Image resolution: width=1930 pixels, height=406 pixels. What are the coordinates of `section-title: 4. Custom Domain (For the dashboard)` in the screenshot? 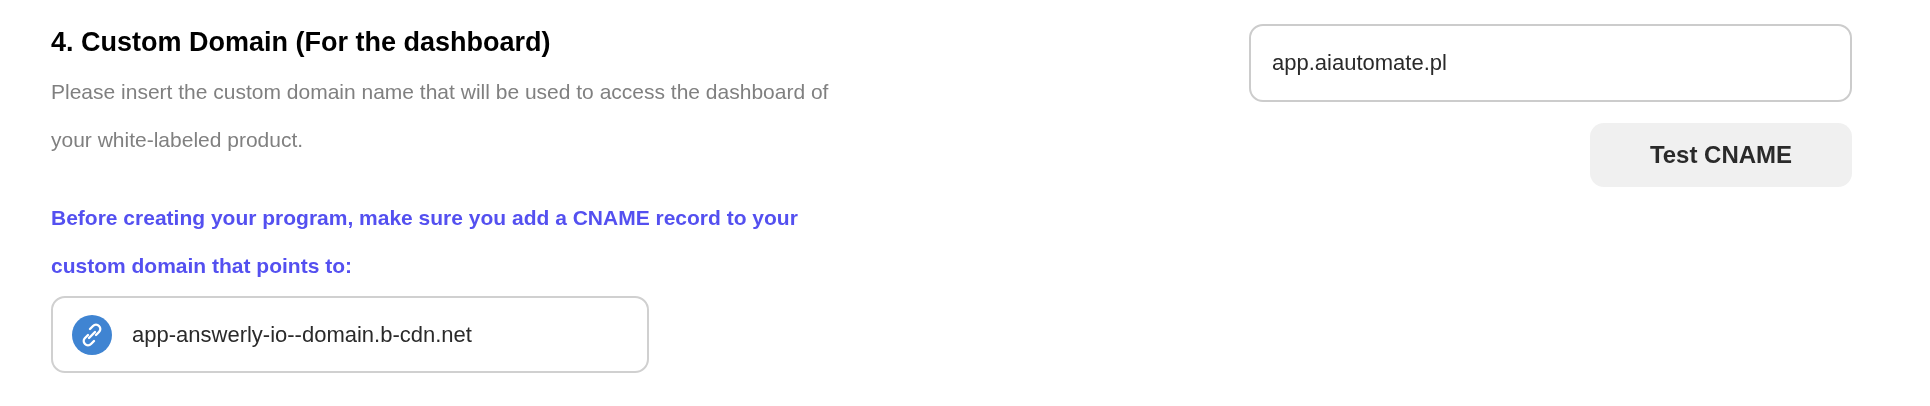 It's located at (301, 42).